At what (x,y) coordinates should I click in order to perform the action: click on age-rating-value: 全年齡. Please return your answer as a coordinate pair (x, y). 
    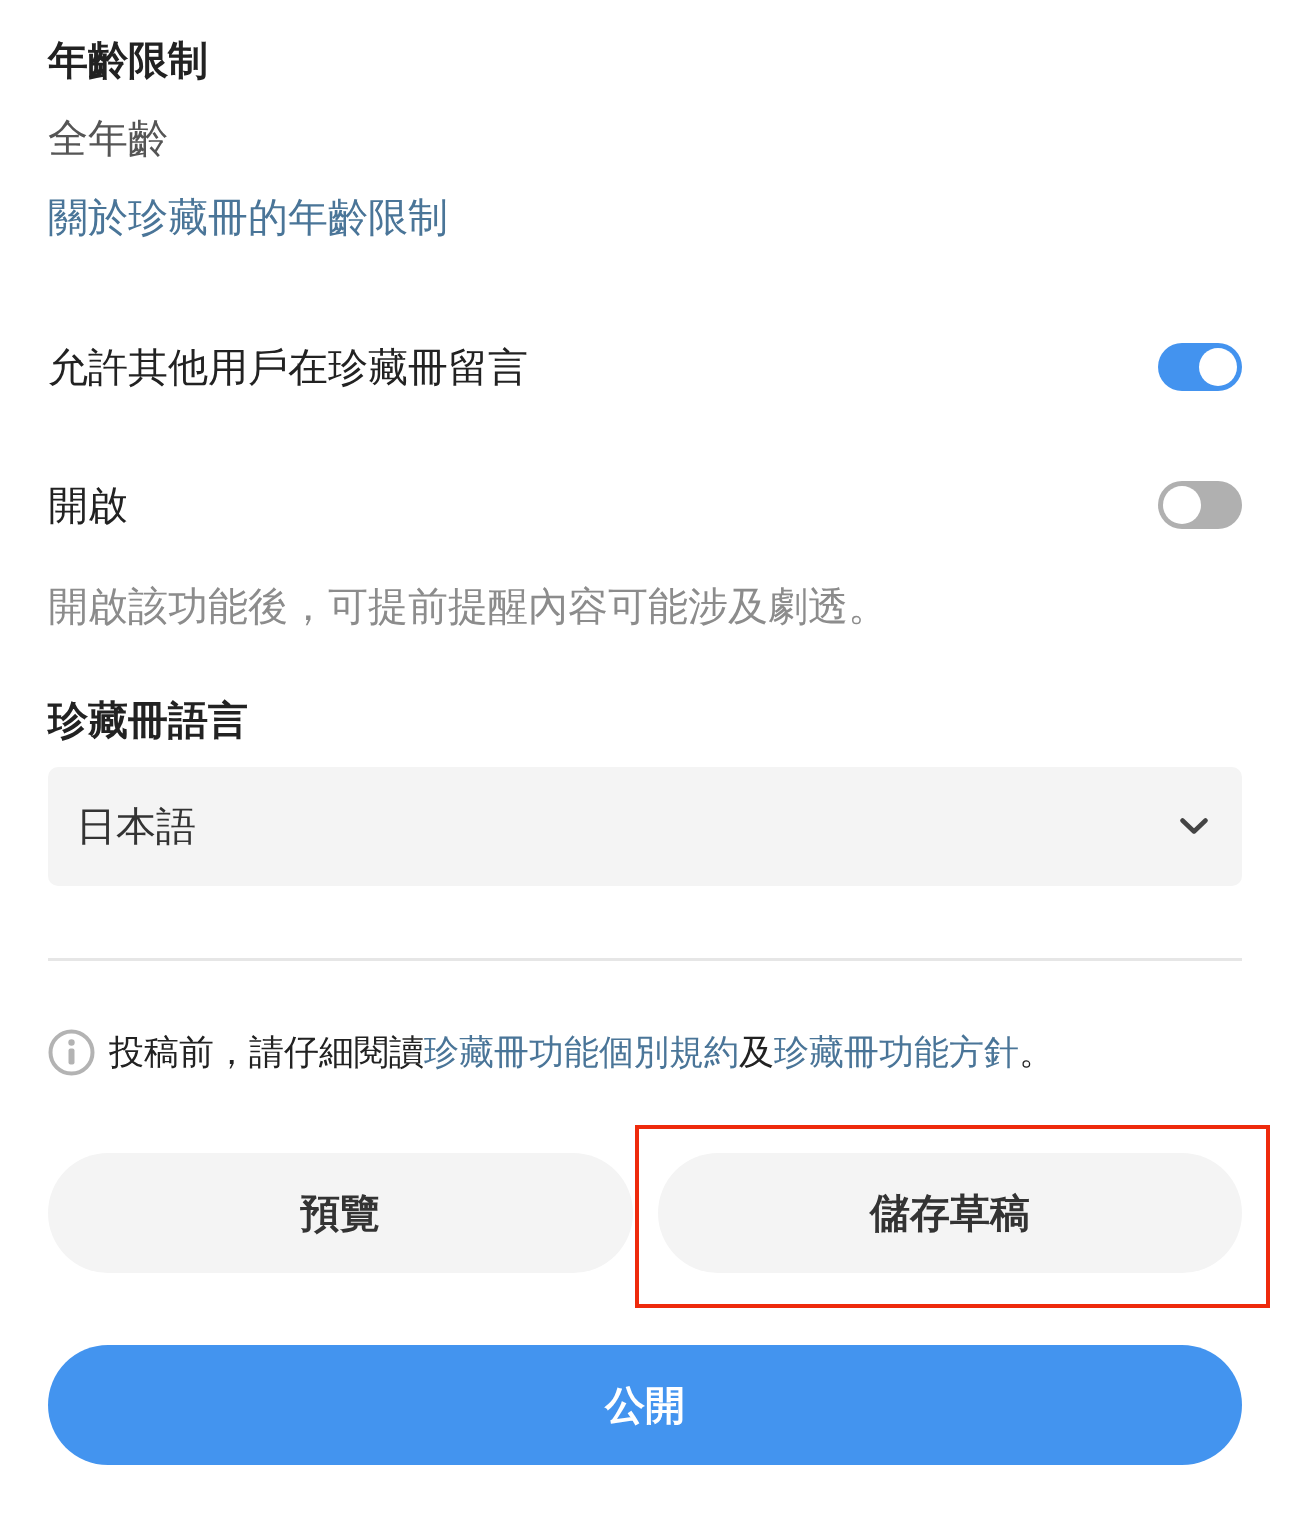
    Looking at the image, I should click on (108, 138).